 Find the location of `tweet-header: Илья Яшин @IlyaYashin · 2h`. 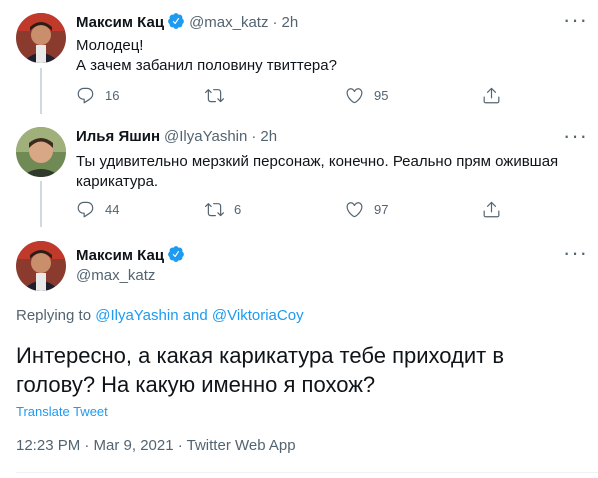

tweet-header: Илья Яшин @IlyaYashin · 2h is located at coordinates (176, 136).